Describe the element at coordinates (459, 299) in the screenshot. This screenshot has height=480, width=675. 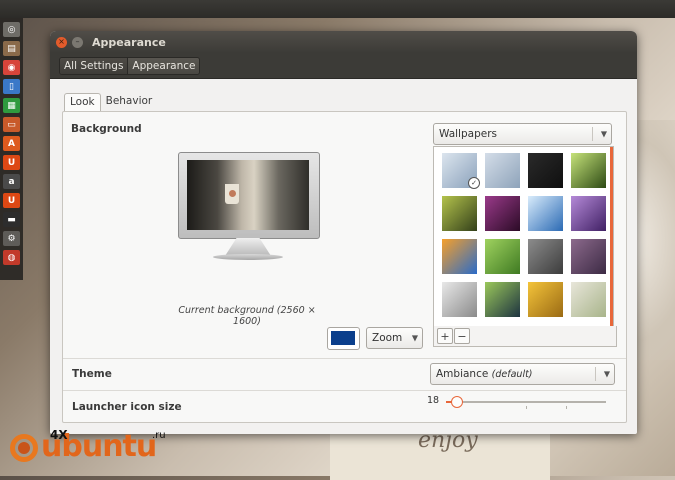
I see `wallpaper-thumbnail-grey-sea` at that location.